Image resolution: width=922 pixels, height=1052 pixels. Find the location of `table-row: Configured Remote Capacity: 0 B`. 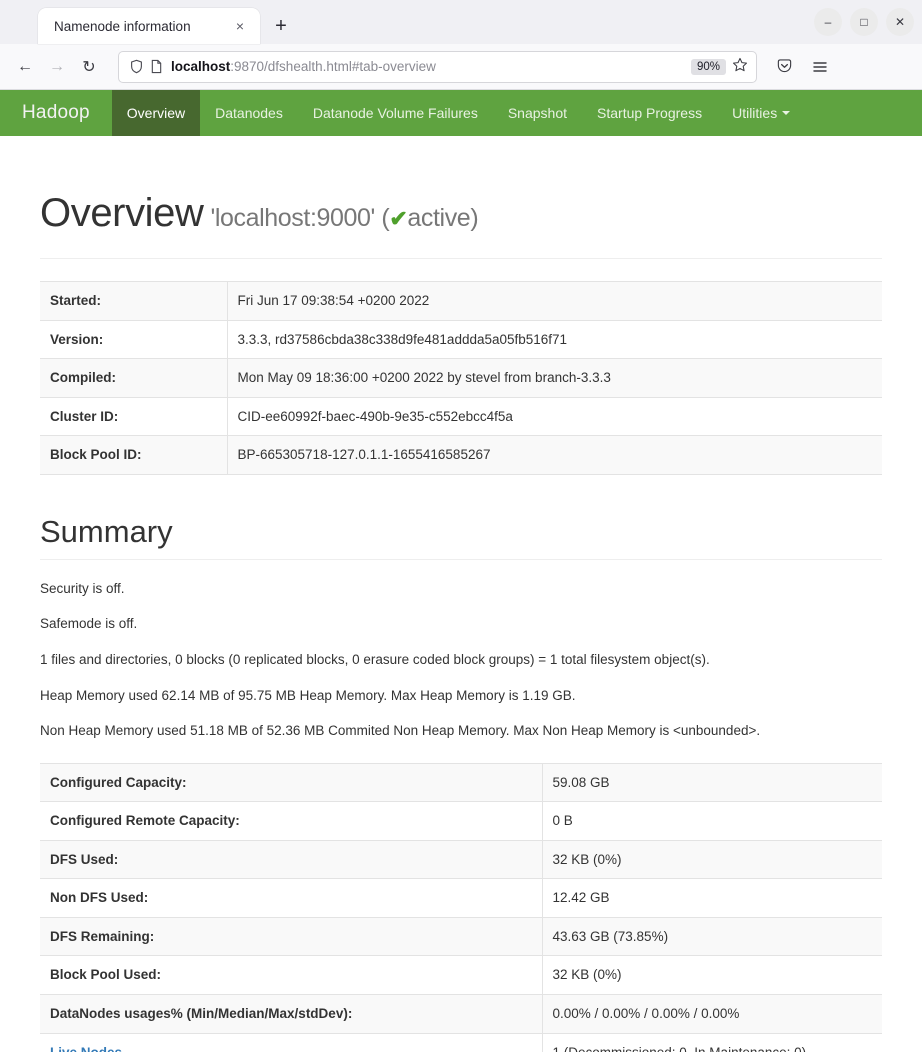

table-row: Configured Remote Capacity: 0 B is located at coordinates (461, 821).